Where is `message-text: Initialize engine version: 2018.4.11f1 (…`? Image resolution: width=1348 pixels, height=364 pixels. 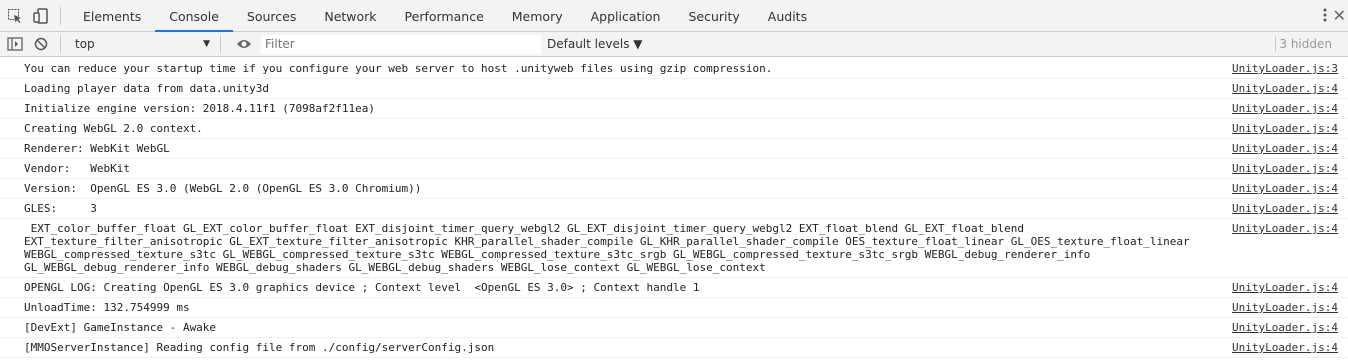 message-text: Initialize engine version: 2018.4.11f1 (… is located at coordinates (199, 108).